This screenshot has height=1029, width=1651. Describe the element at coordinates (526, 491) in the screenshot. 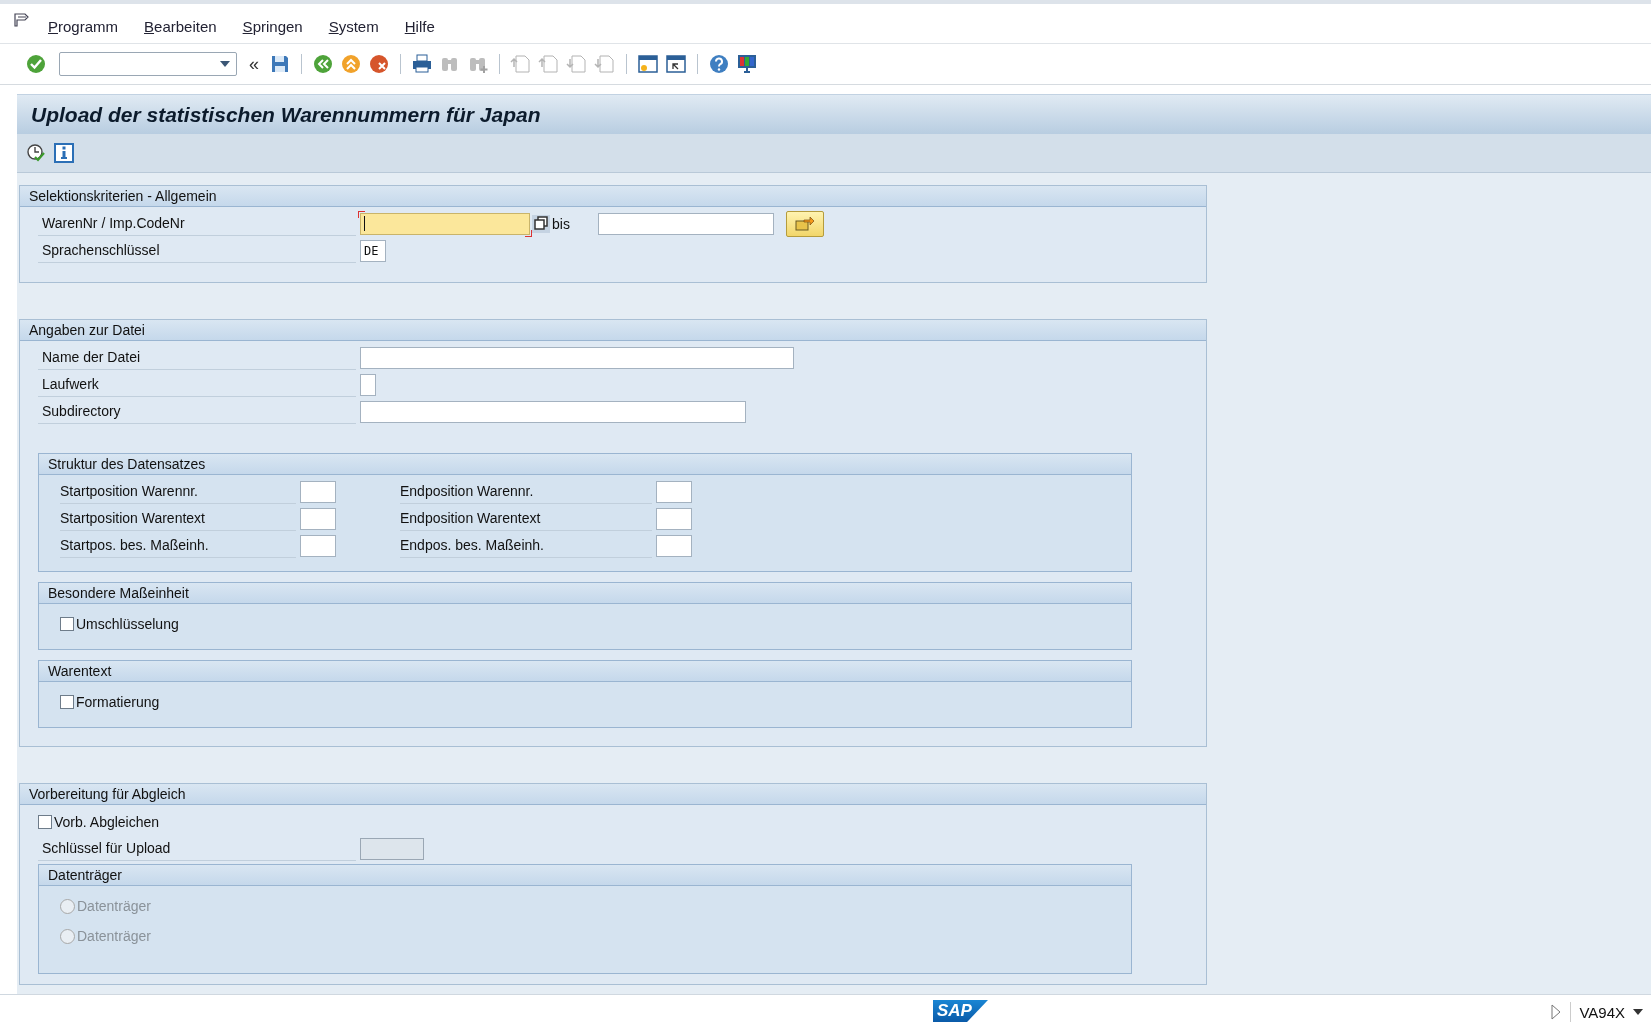

I see `field-label: Endposition Warennr.` at that location.